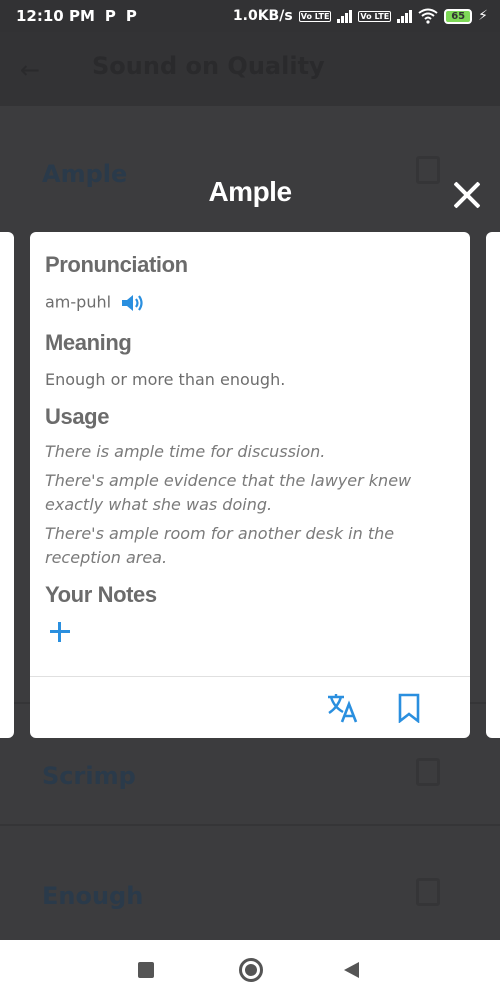 This screenshot has height=1000, width=500. What do you see at coordinates (78, 302) in the screenshot?
I see `pronunciation-text: am-puhl` at bounding box center [78, 302].